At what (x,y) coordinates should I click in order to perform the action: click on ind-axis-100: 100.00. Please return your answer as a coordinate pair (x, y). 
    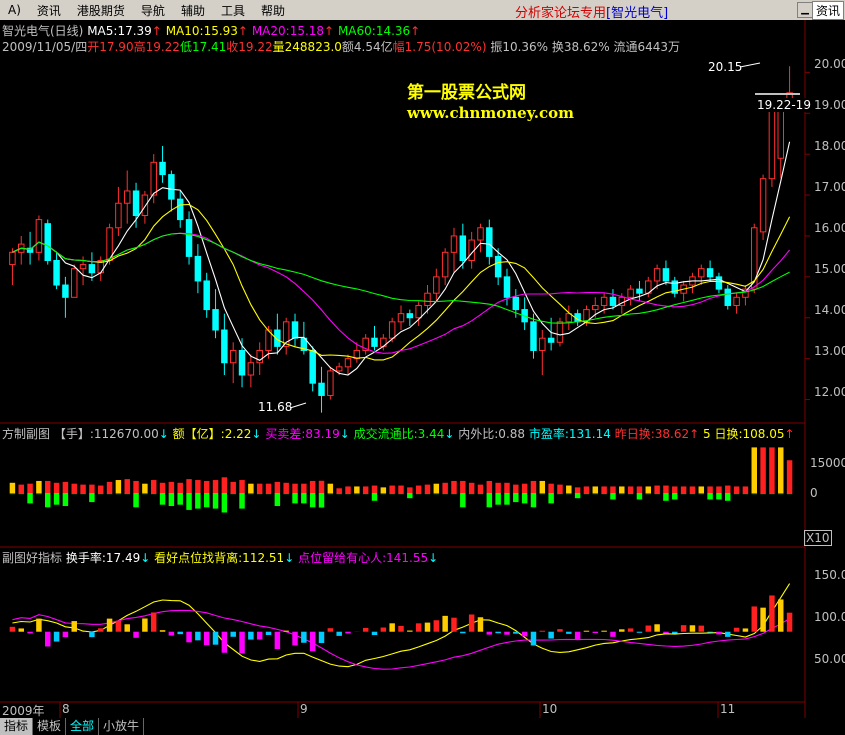
    Looking at the image, I should click on (829, 617).